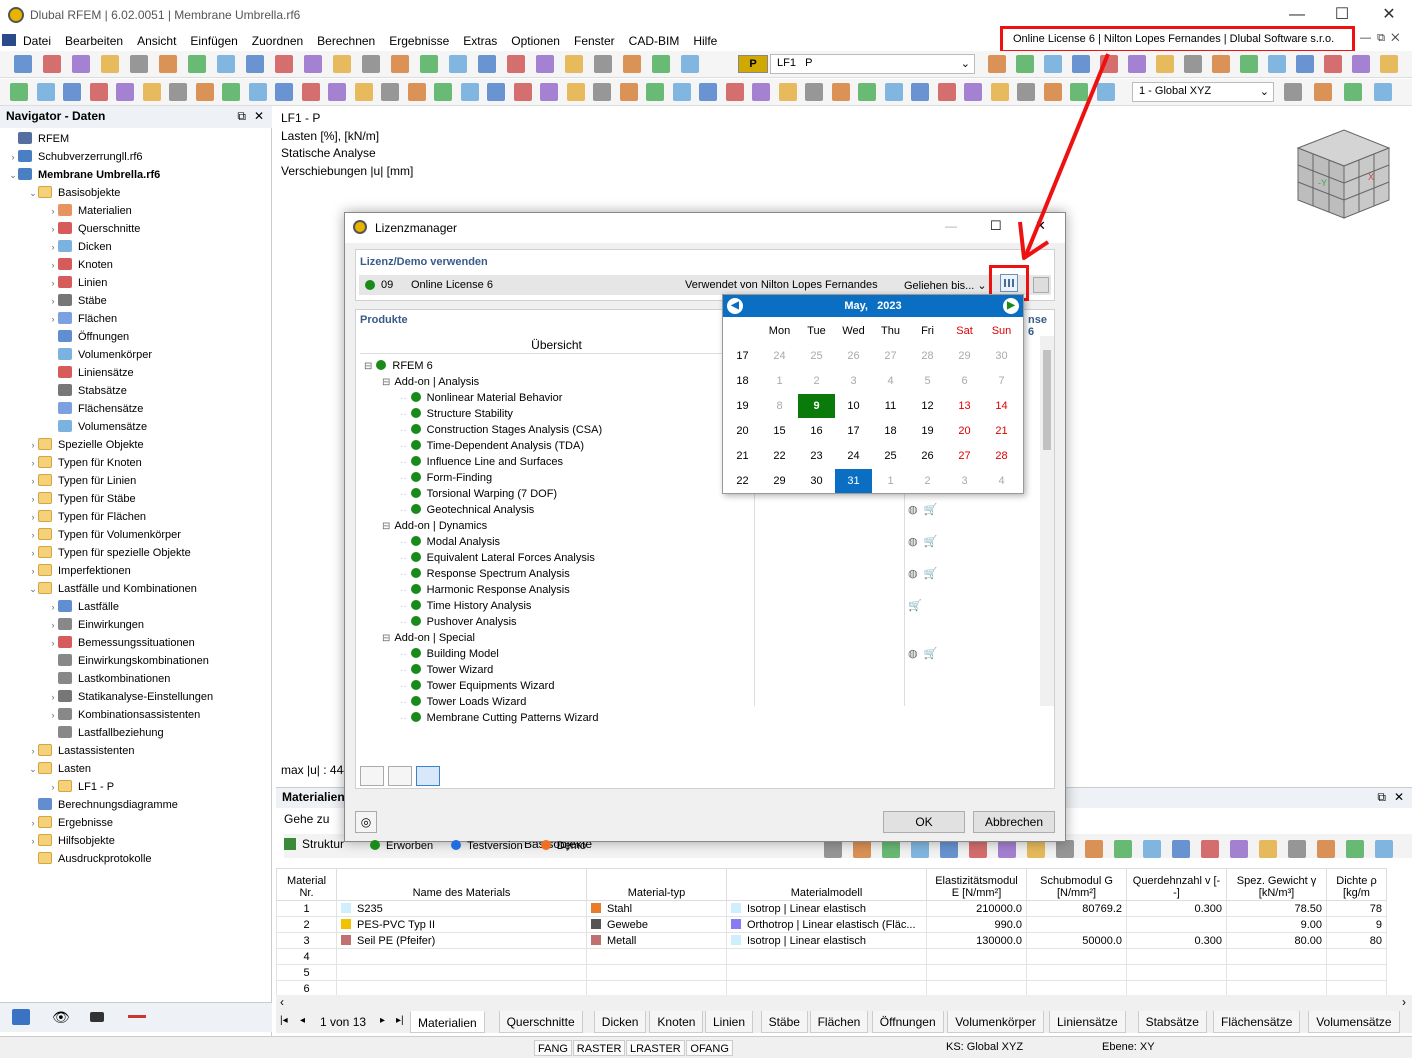 This screenshot has height=1059, width=1412. I want to click on table-tool-17-icon, so click(1297, 849).